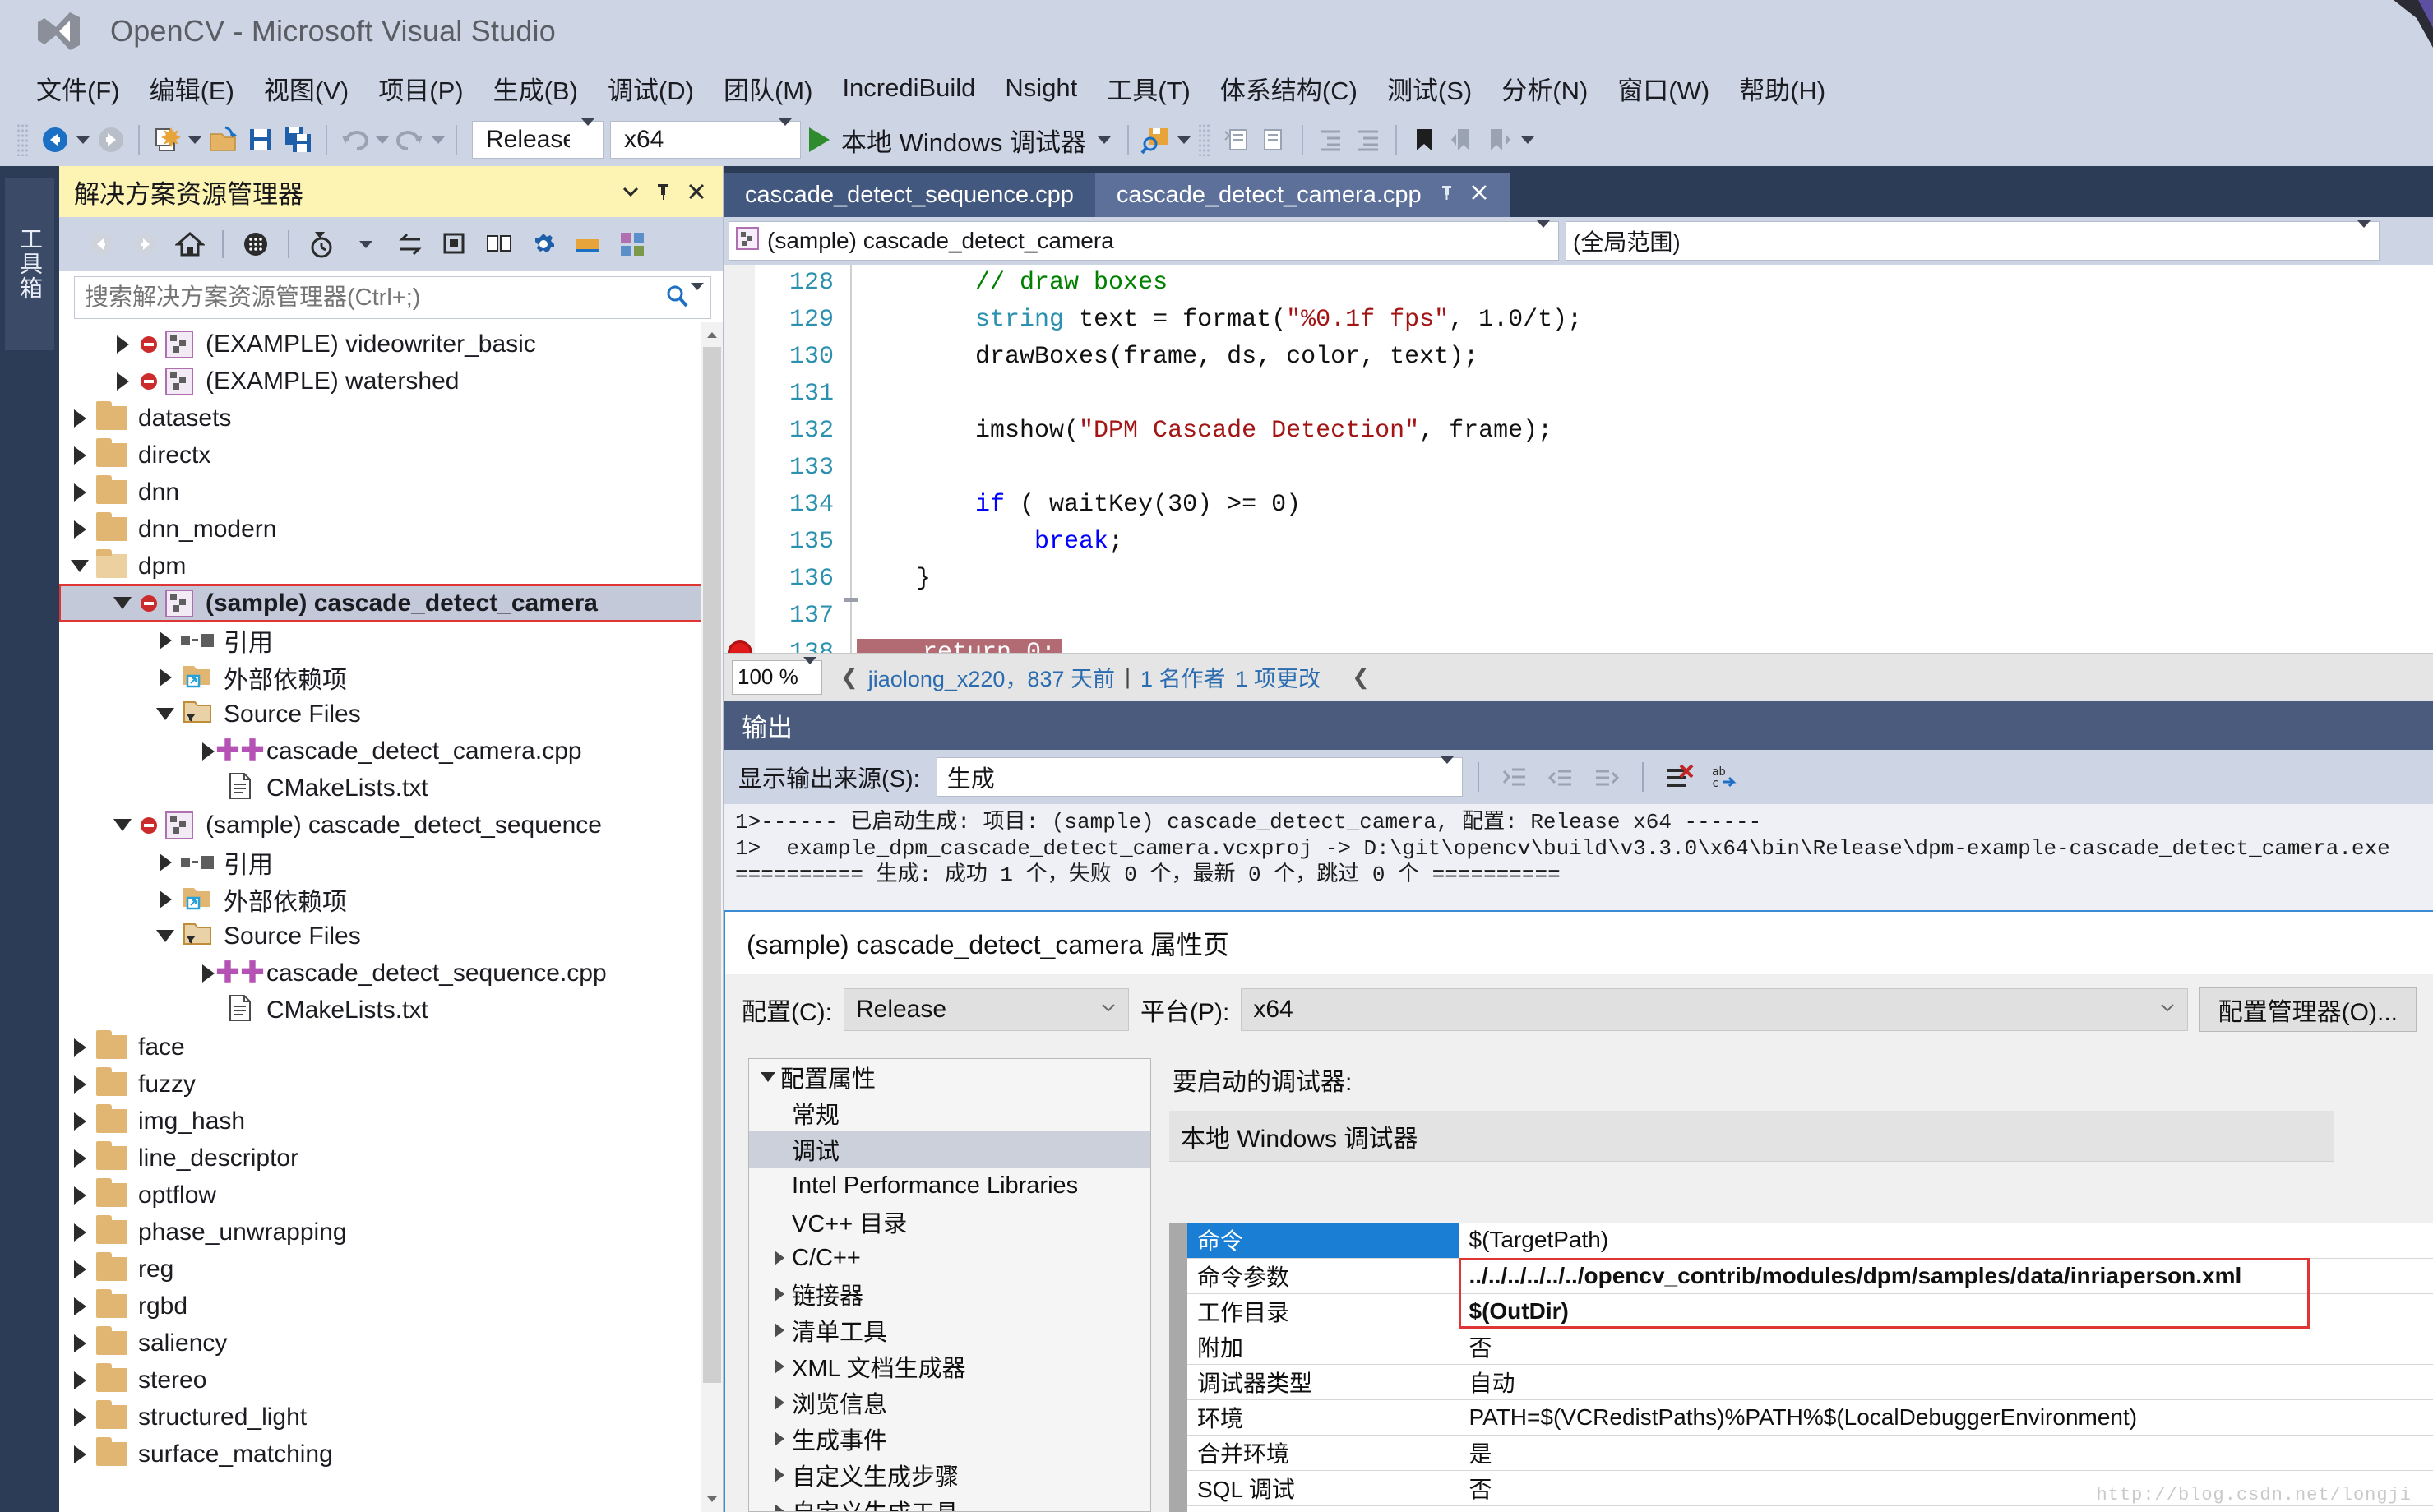 This screenshot has width=2433, height=1512. What do you see at coordinates (949, 1149) in the screenshot?
I see `property-category-2: 调试` at bounding box center [949, 1149].